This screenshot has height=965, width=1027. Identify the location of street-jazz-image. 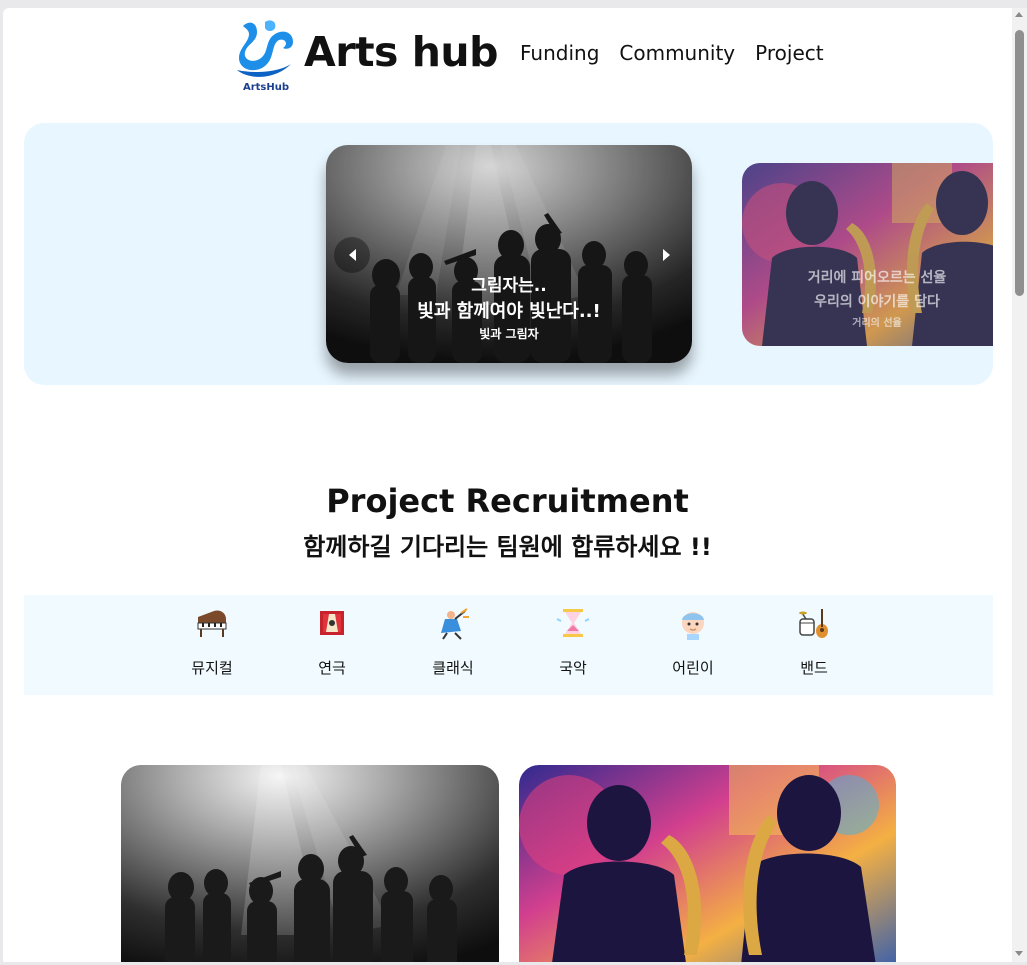
(707, 863).